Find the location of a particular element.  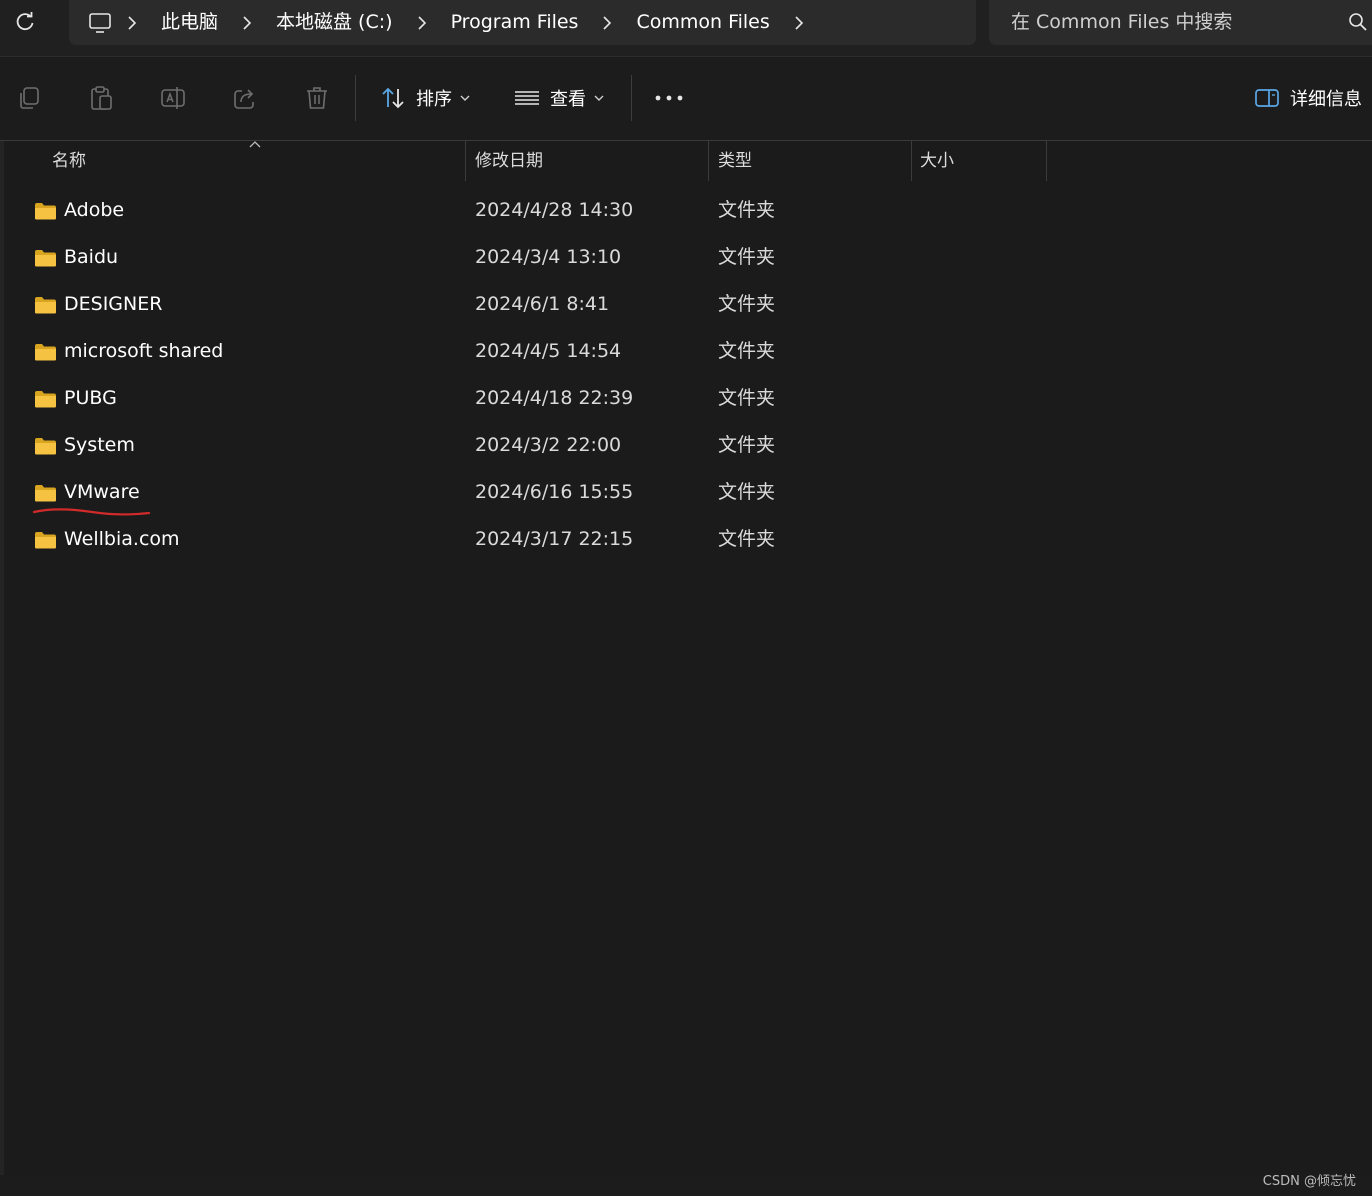

file-modified-date: 2024/6/16 15:55 is located at coordinates (554, 492).